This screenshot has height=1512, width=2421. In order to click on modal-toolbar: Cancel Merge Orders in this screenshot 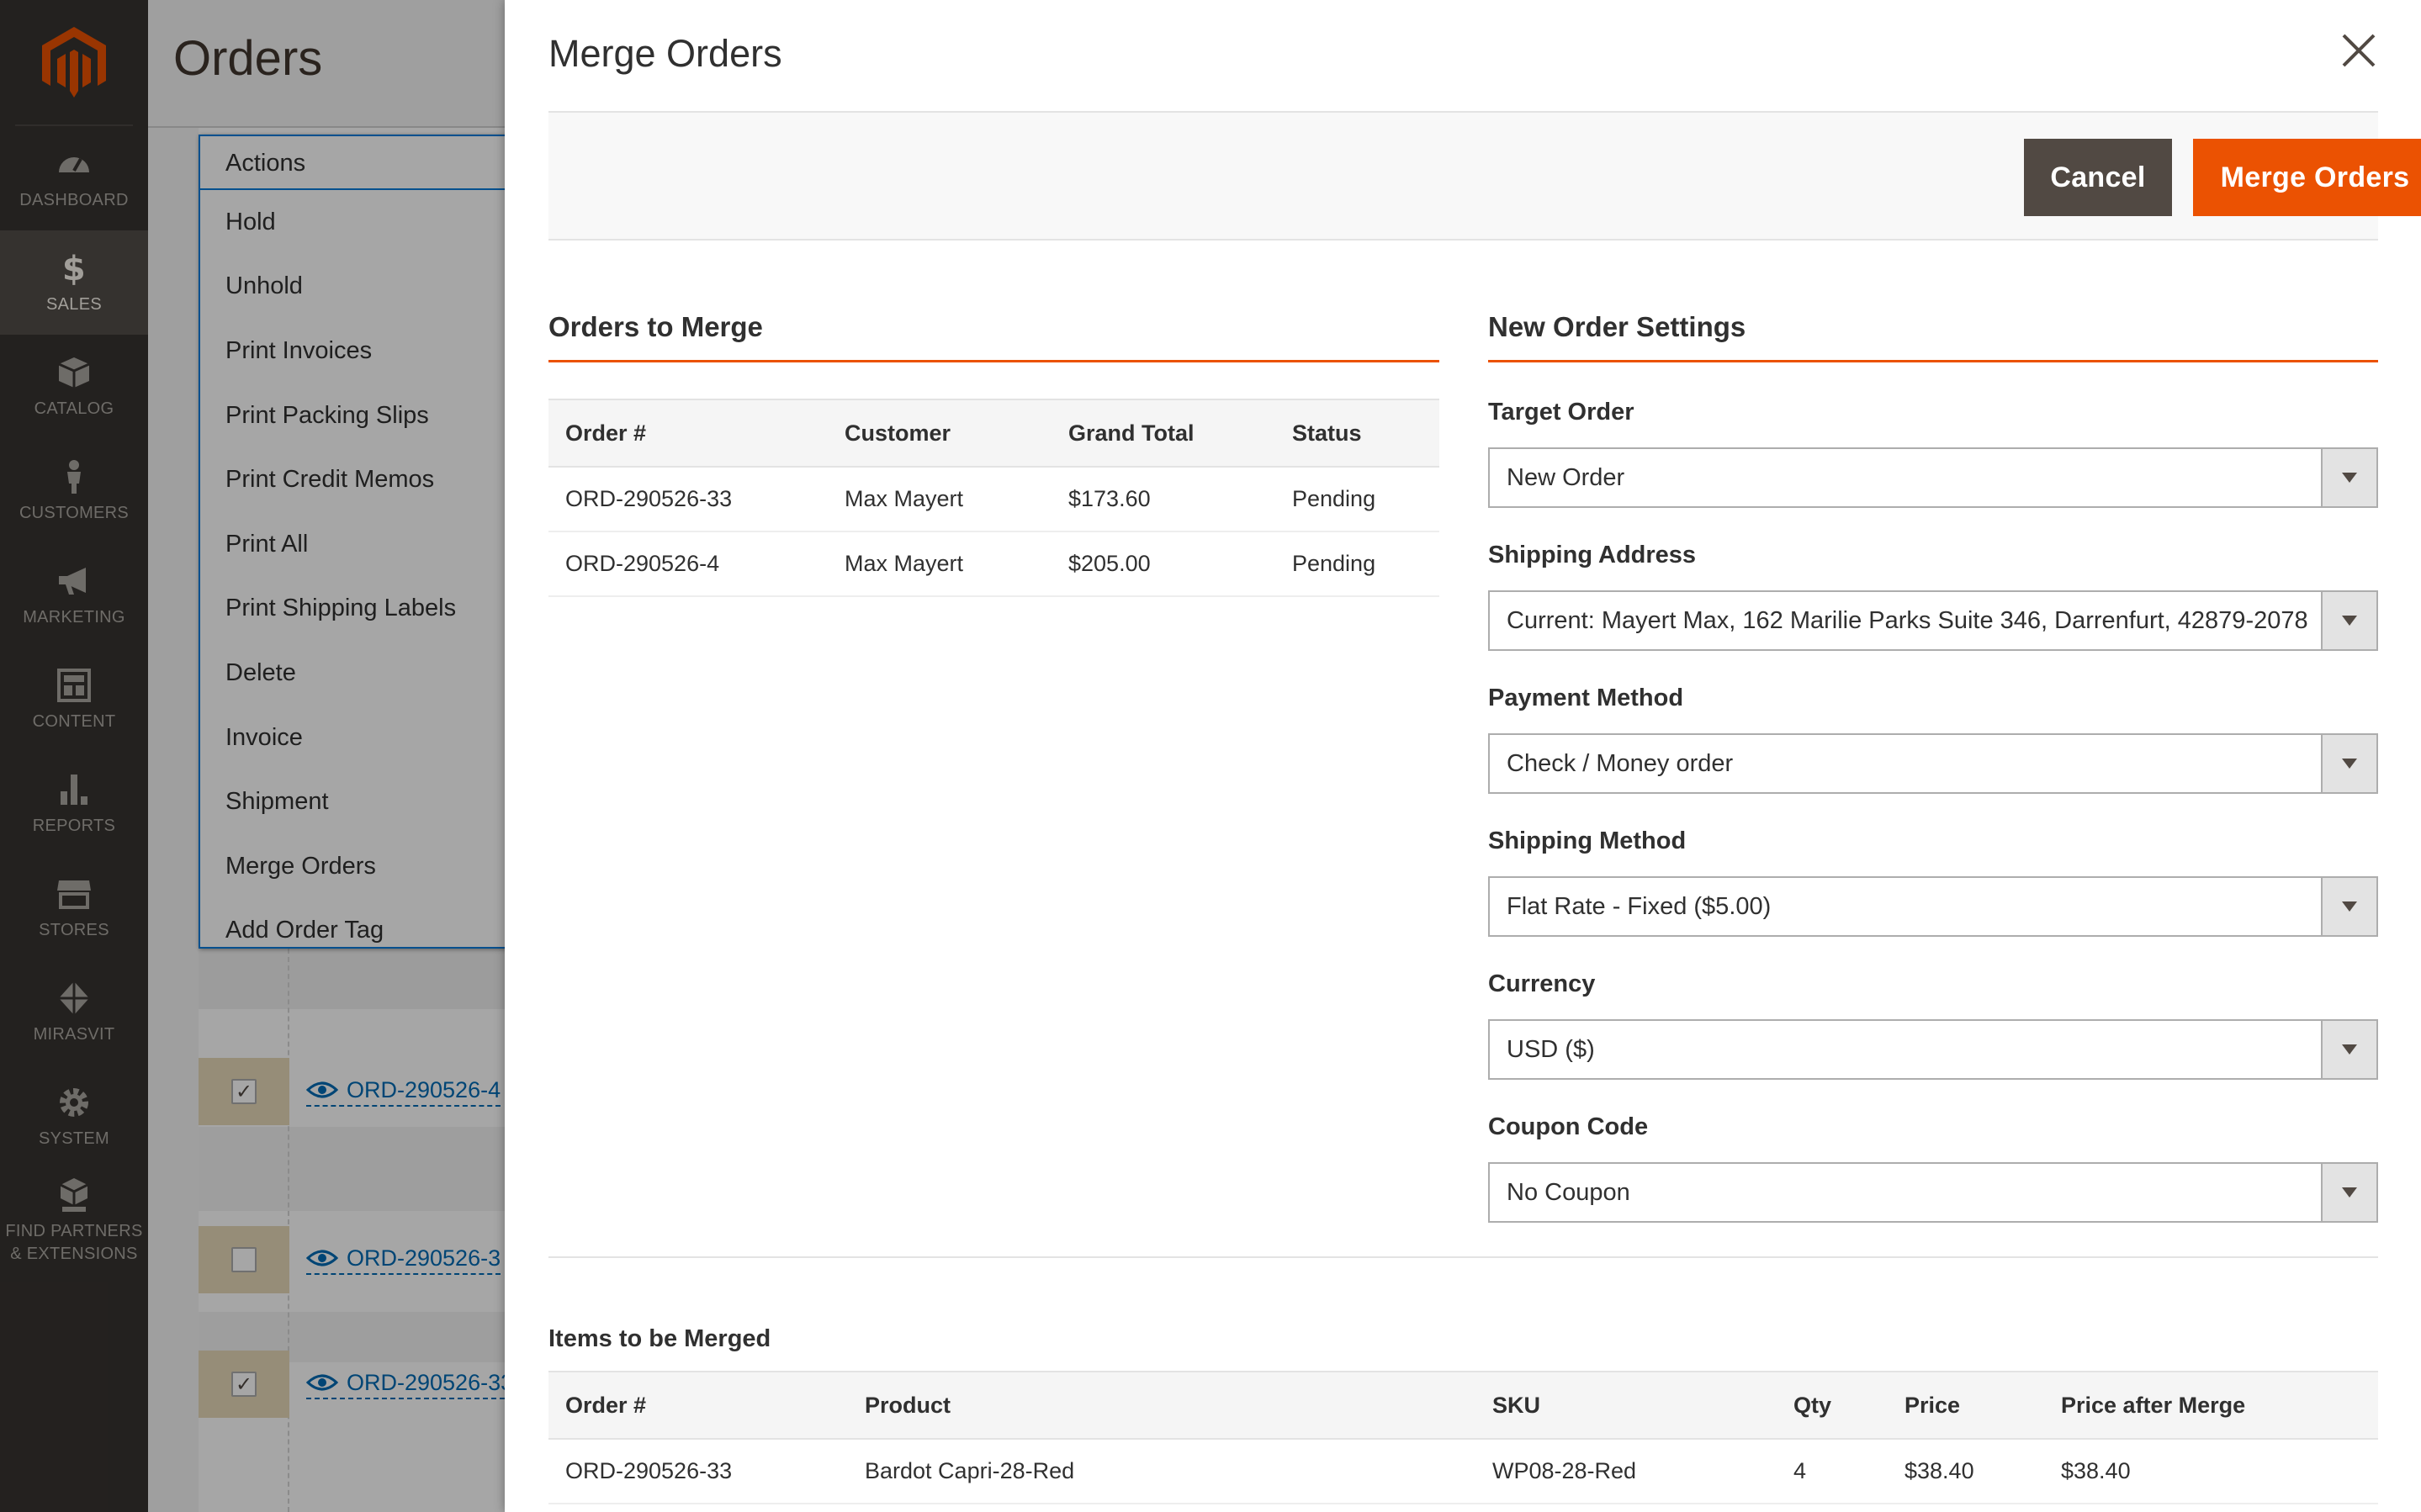, I will do `click(1485, 176)`.